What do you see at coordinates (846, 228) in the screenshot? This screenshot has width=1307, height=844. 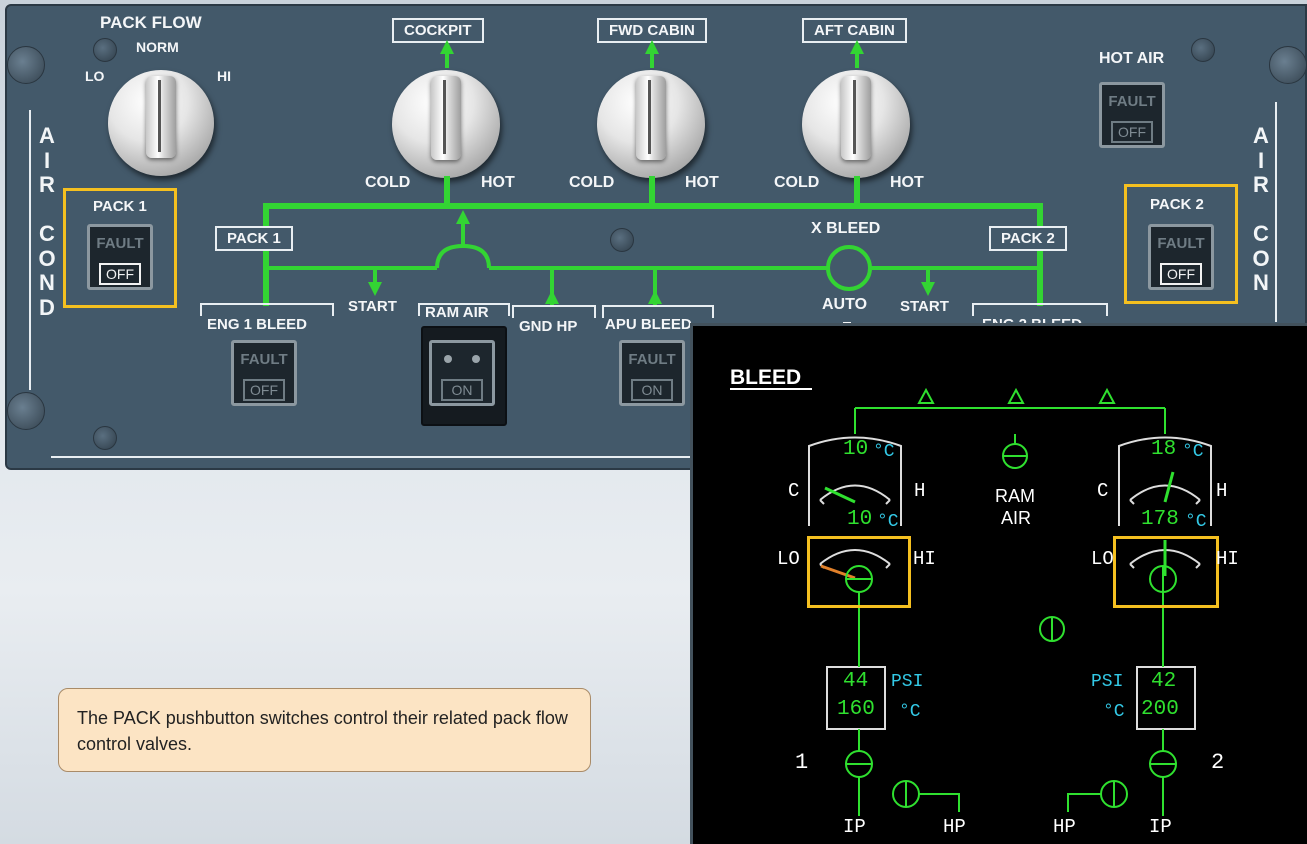 I see `x-bleed-label: X BLEED` at bounding box center [846, 228].